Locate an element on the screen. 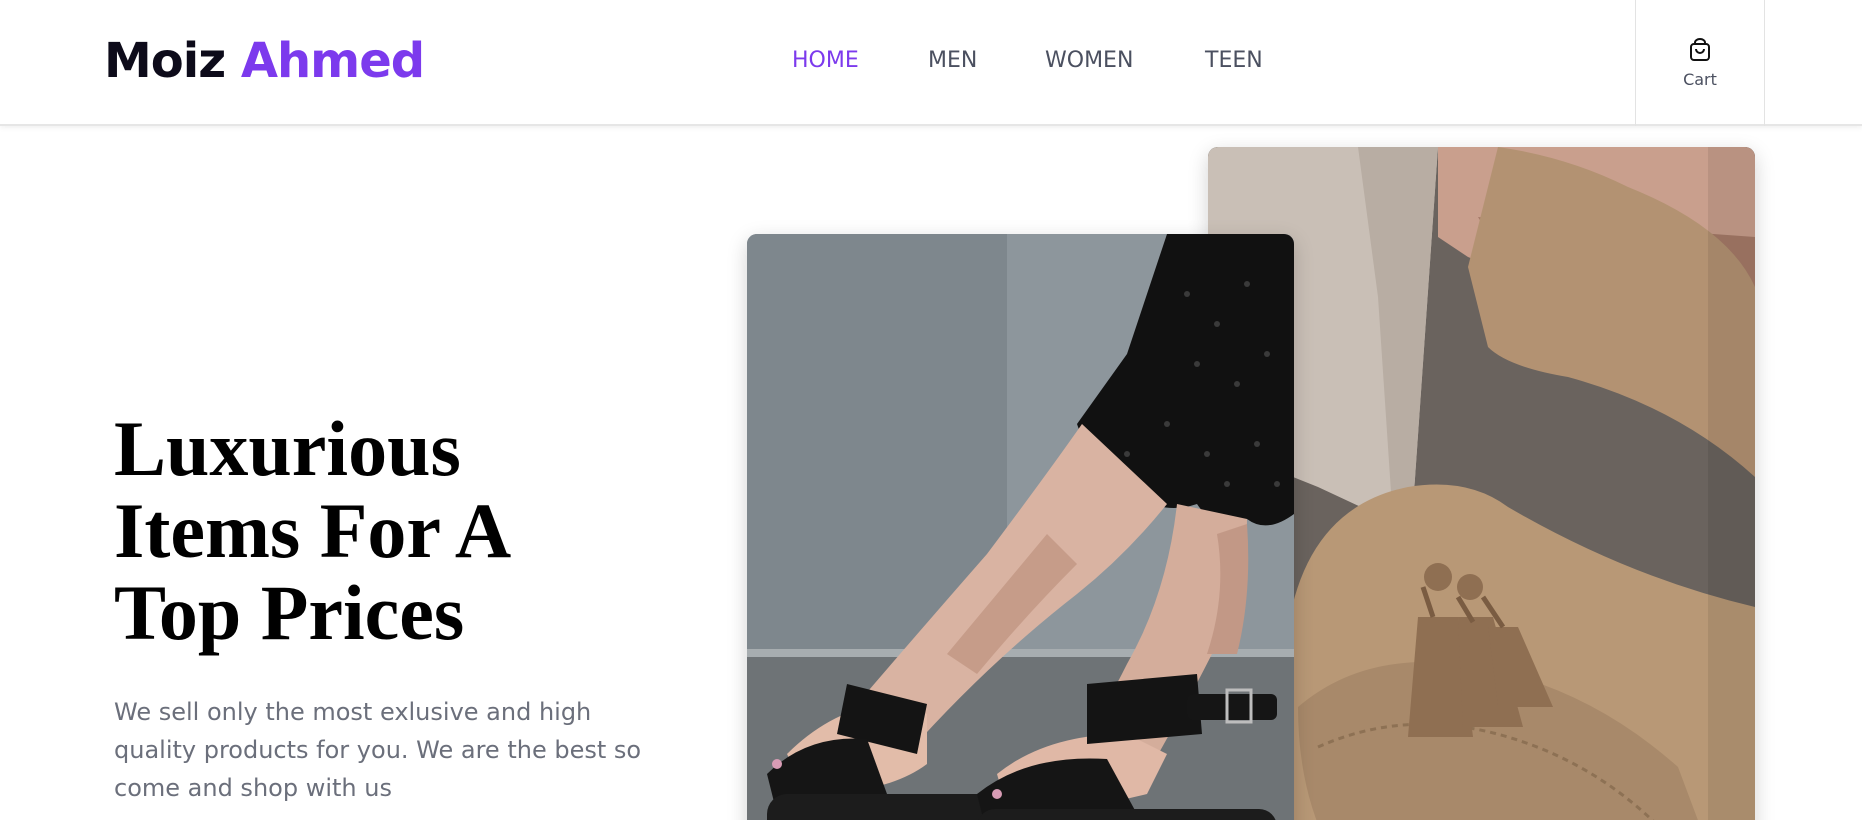  shopping-bag-icon is located at coordinates (1700, 49).